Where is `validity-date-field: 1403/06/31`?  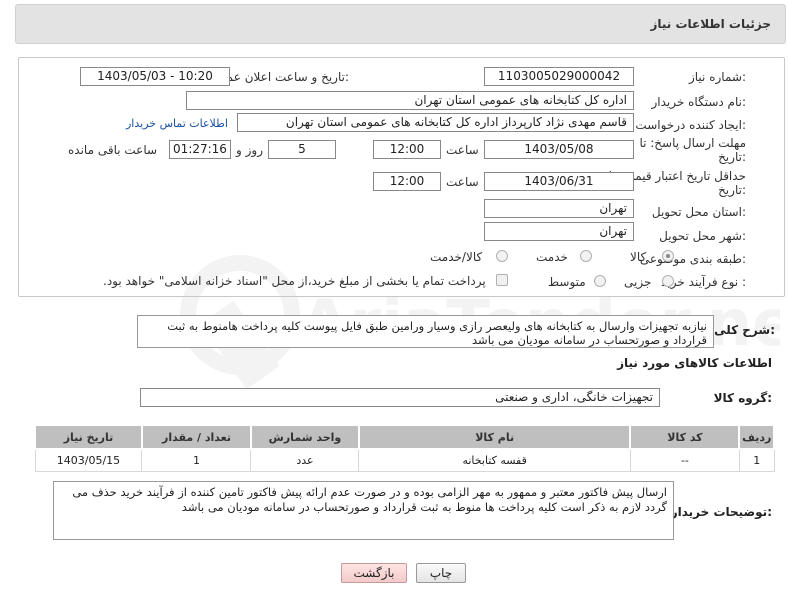
validity-date-field: 1403/06/31 is located at coordinates (559, 181).